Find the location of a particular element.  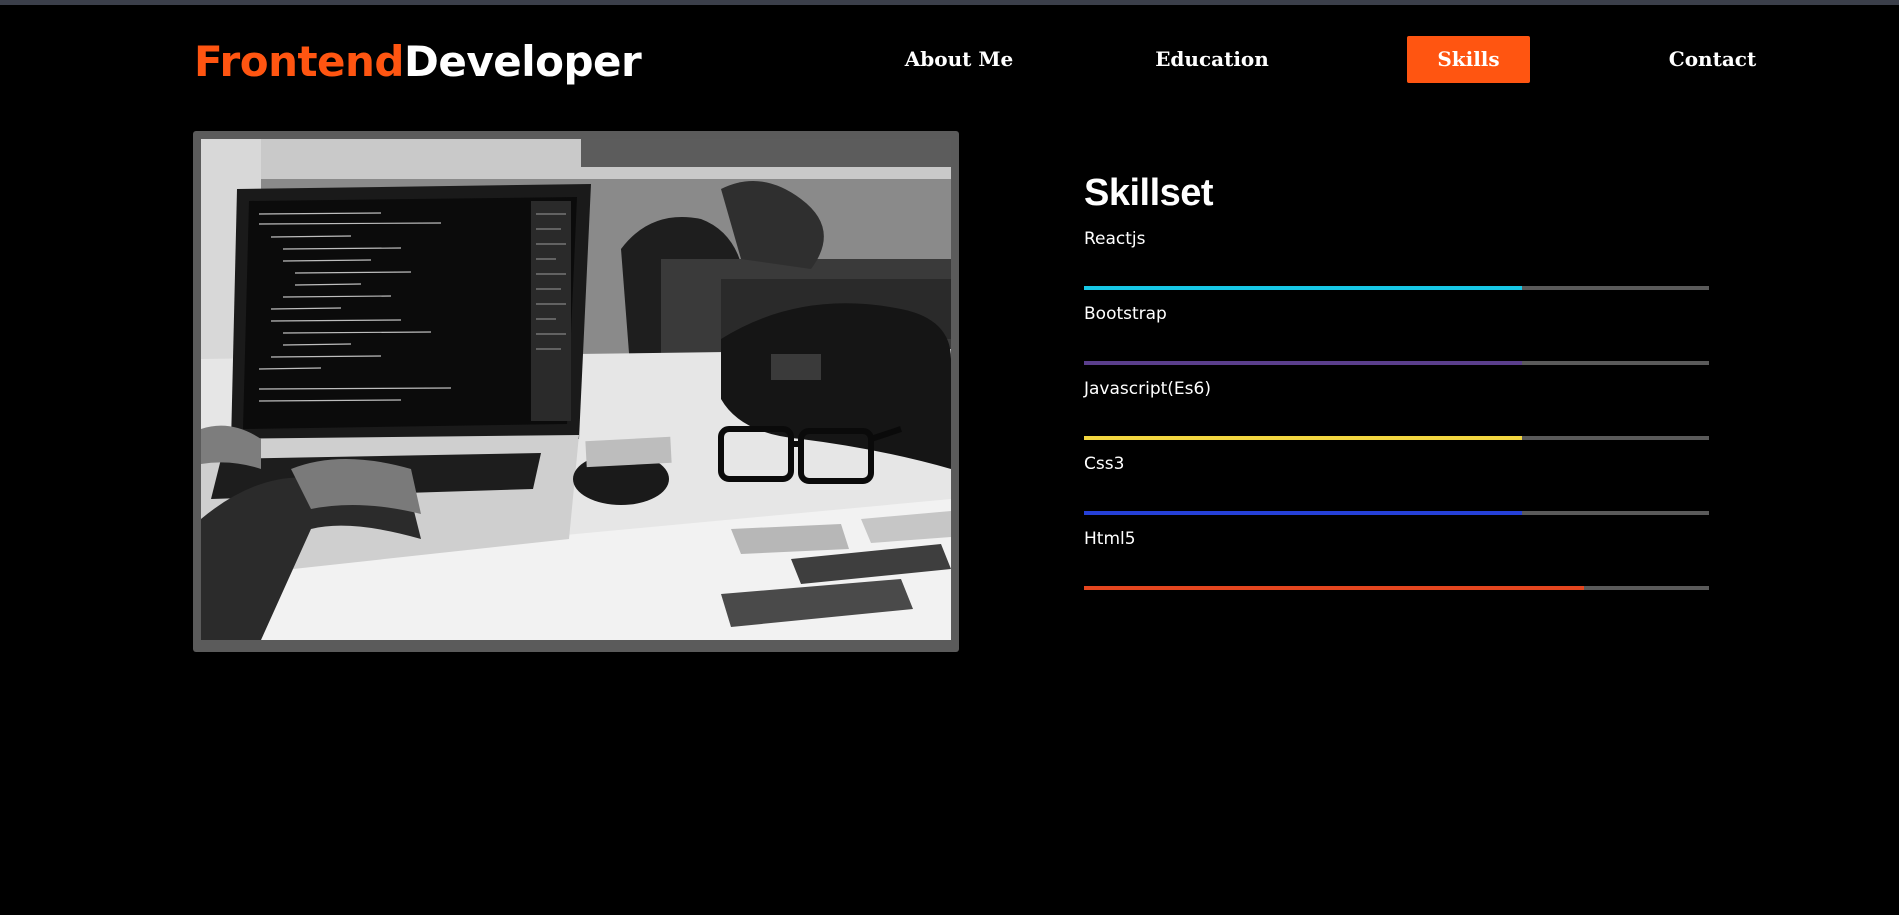

logo-accent-text: Frontend is located at coordinates (299, 61).